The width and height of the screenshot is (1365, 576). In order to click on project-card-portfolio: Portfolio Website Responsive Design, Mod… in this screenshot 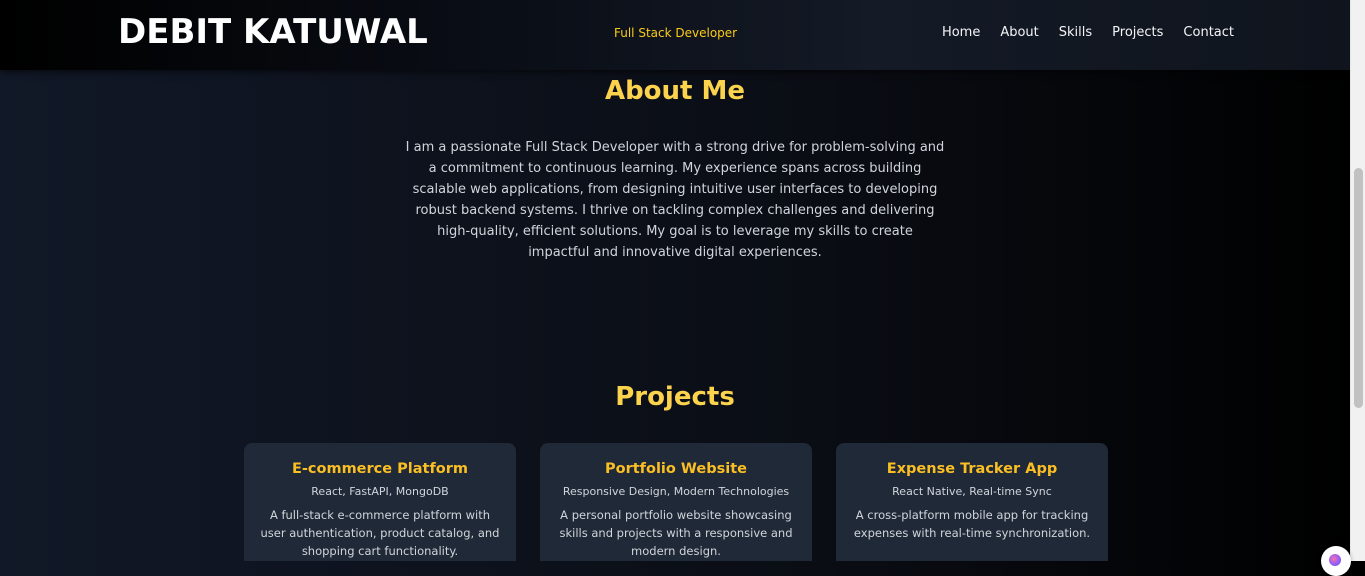, I will do `click(676, 502)`.